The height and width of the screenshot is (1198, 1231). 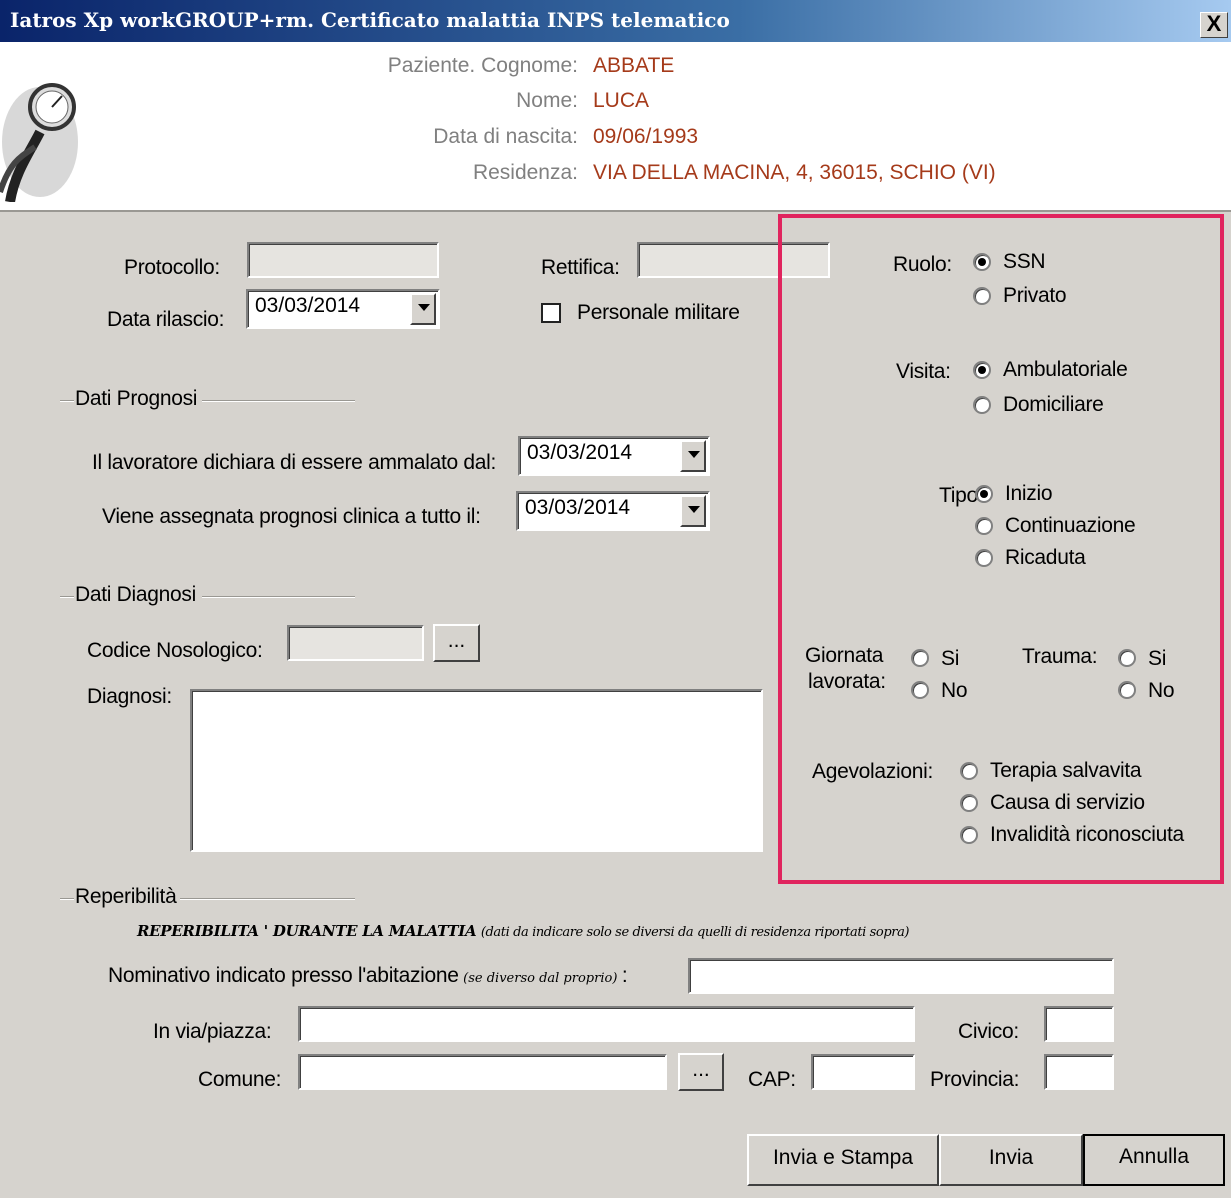 I want to click on tipo-ricaduta-label: Ricaduta, so click(x=1045, y=557).